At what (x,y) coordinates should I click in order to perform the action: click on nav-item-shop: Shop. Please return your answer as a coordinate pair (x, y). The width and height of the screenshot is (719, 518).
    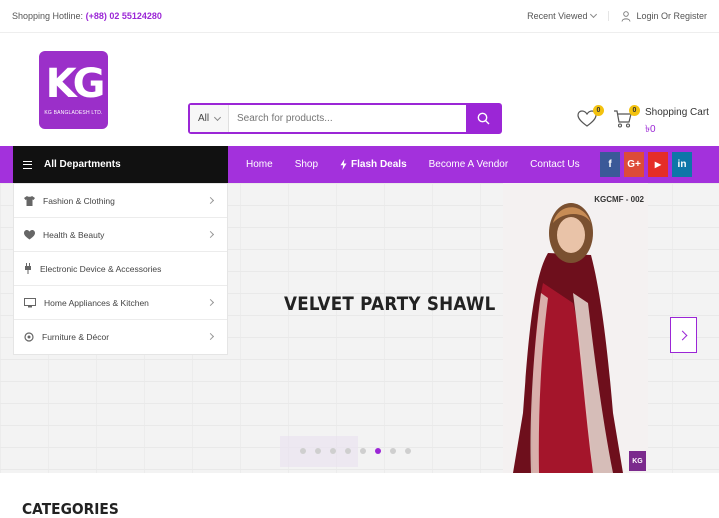
    Looking at the image, I should click on (306, 164).